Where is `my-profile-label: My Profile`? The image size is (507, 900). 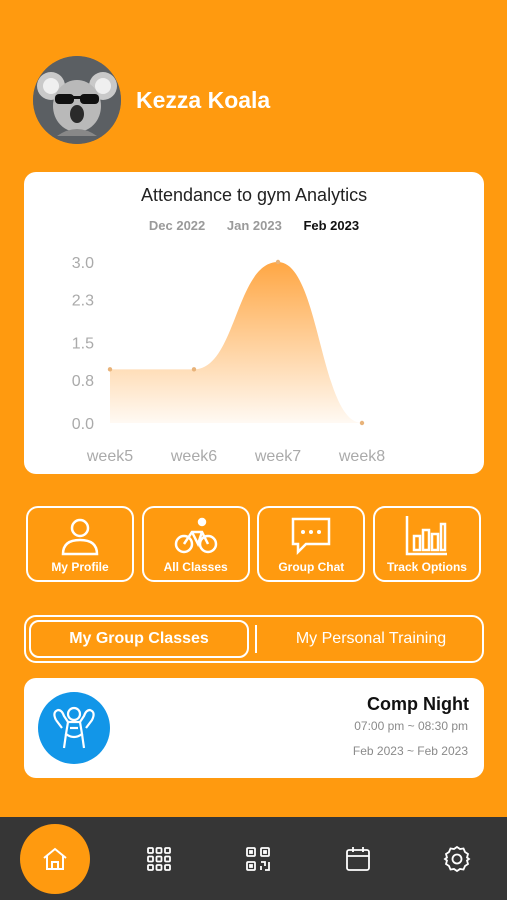
my-profile-label: My Profile is located at coordinates (80, 567).